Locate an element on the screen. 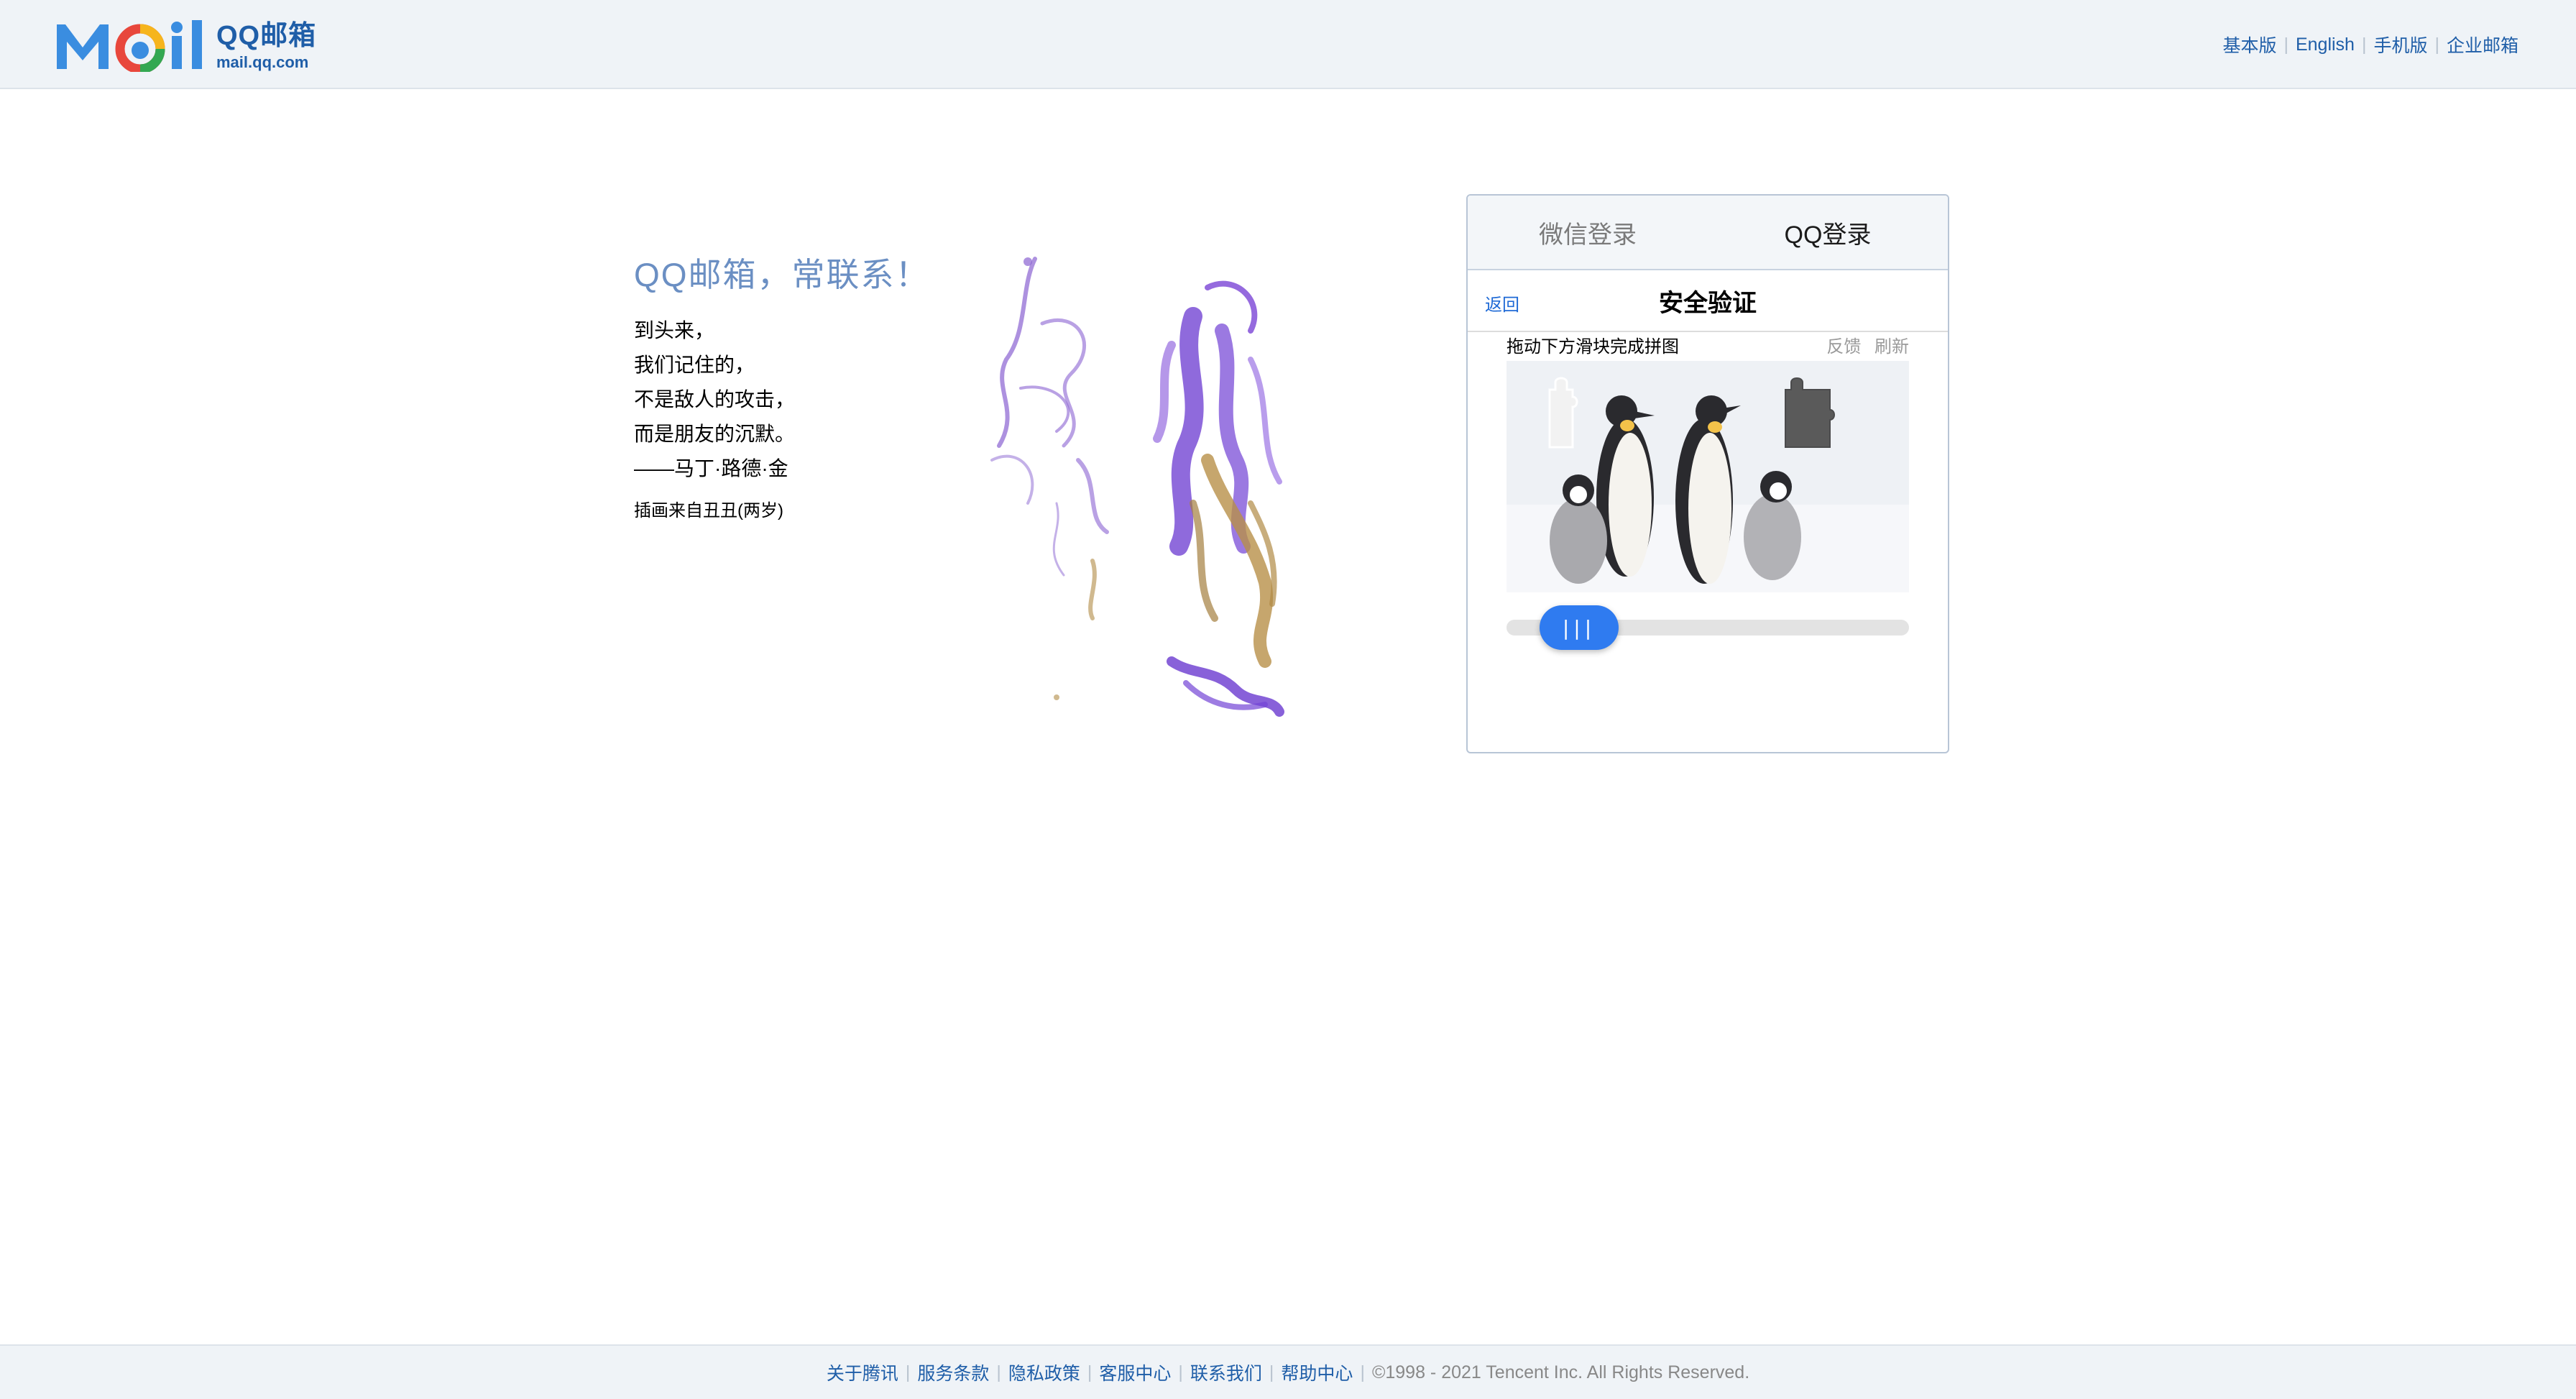 This screenshot has width=2576, height=1399. qq-mail-logo: QQ邮箱 mail.qq.com is located at coordinates (191, 47).